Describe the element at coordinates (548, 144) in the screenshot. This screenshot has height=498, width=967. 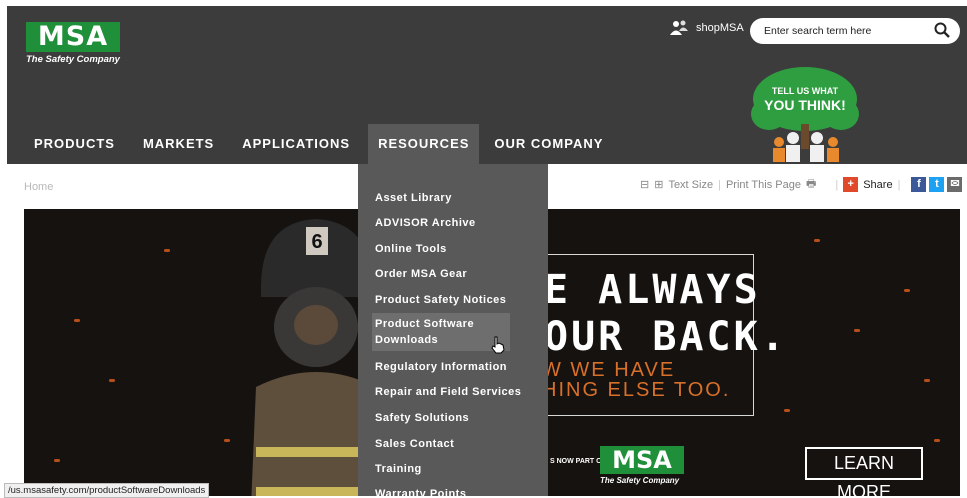
I see `nav-our-company: OUR COMPANY` at that location.